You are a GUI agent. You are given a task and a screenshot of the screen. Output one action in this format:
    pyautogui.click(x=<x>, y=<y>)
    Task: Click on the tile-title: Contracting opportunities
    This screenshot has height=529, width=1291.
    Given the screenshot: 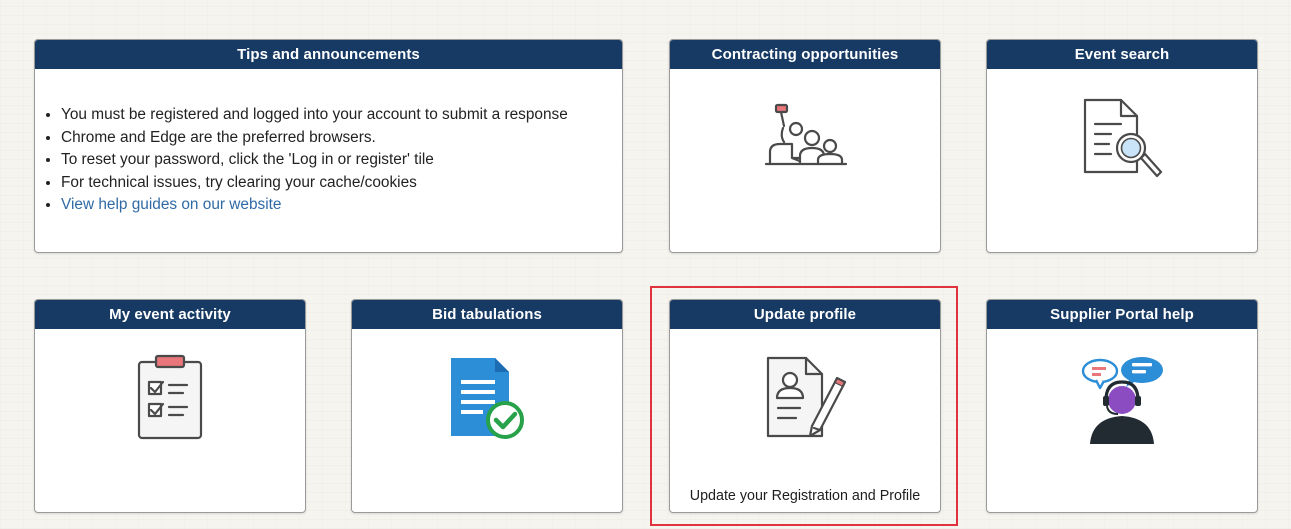 What is the action you would take?
    pyautogui.click(x=805, y=54)
    